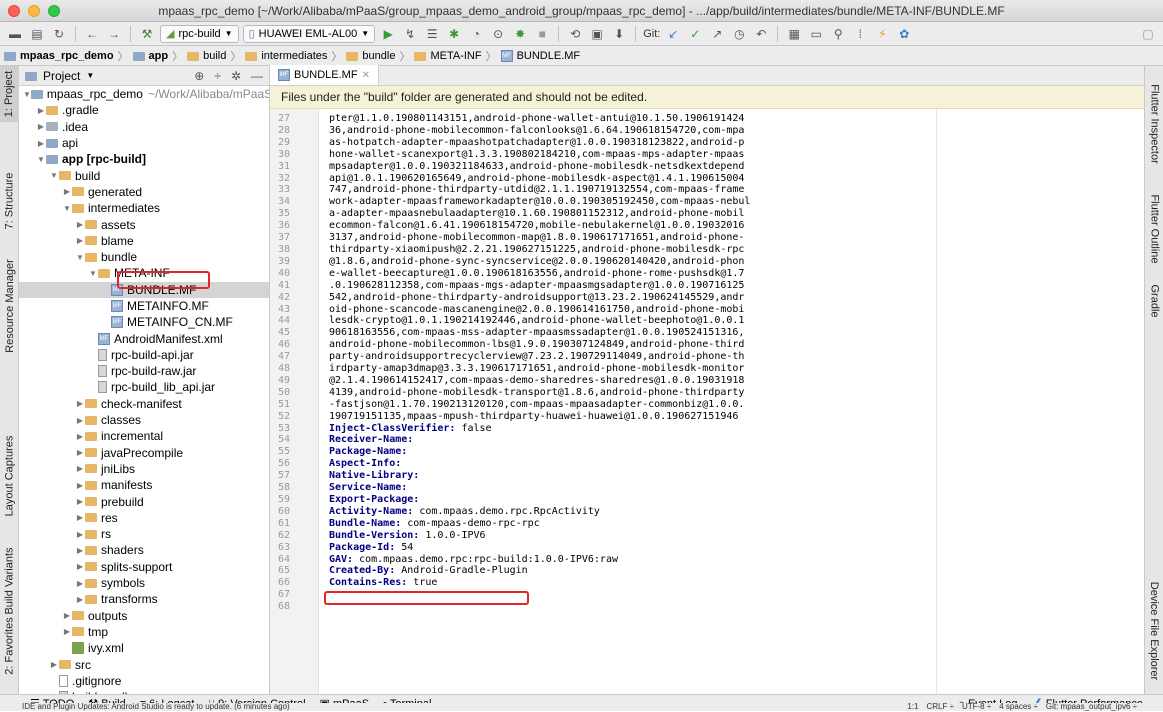 The width and height of the screenshot is (1163, 712). Describe the element at coordinates (1154, 631) in the screenshot. I see `tab-device-file-explorer: Device File Explorer` at that location.